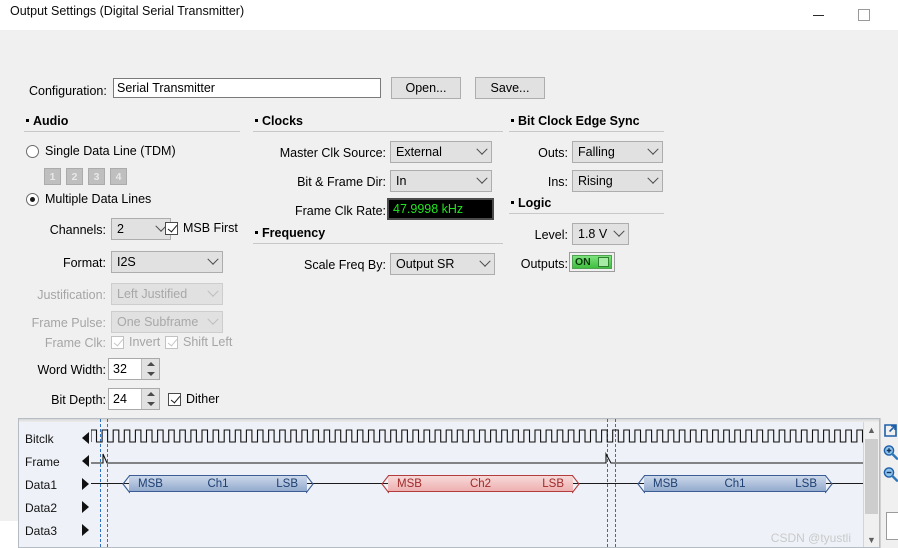 The width and height of the screenshot is (898, 548). What do you see at coordinates (141, 229) in the screenshot?
I see `channels-combo: 2` at bounding box center [141, 229].